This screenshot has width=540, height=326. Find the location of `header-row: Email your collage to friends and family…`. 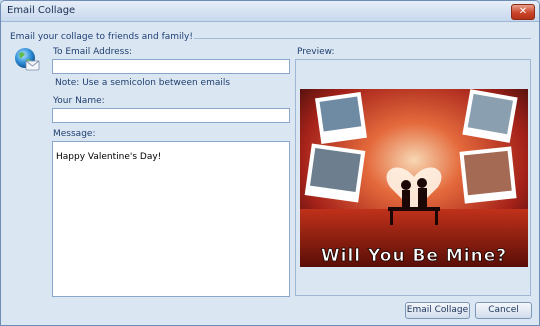

header-row: Email your collage to friends and family… is located at coordinates (270, 38).